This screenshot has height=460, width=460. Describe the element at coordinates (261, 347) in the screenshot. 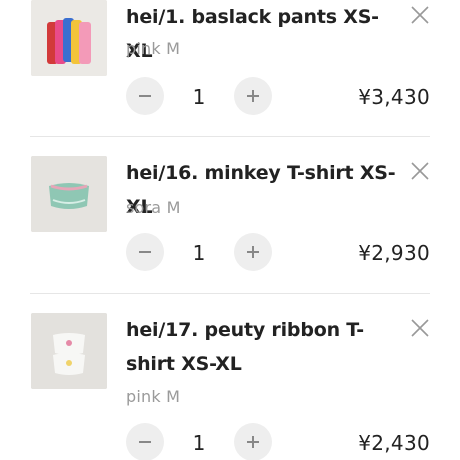

I see `product-title: hei/17. peuty ribbon T-shirt XS-XL` at that location.